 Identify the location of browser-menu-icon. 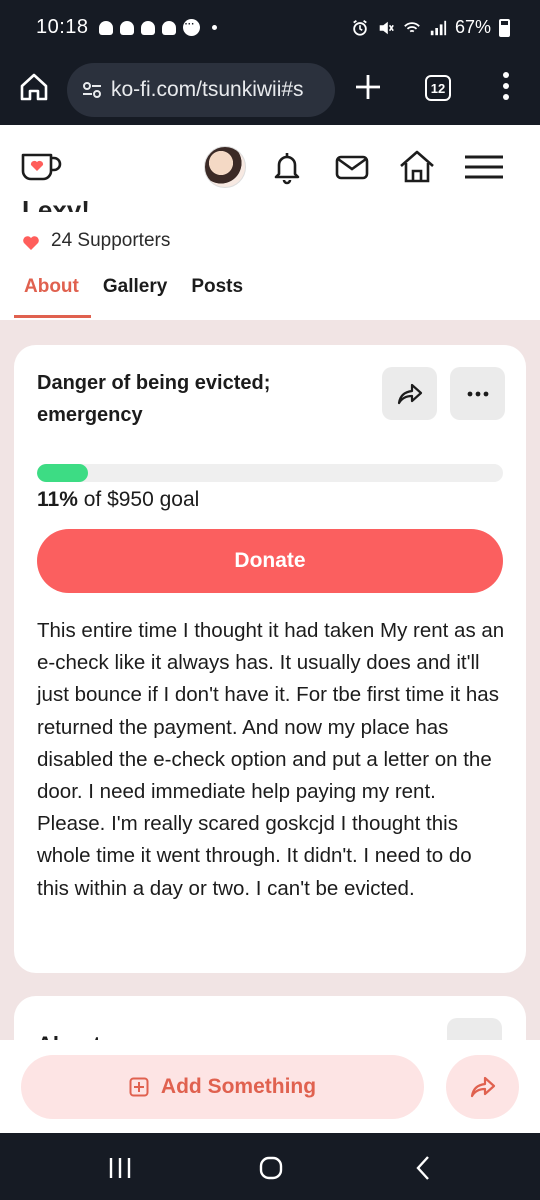
(506, 86).